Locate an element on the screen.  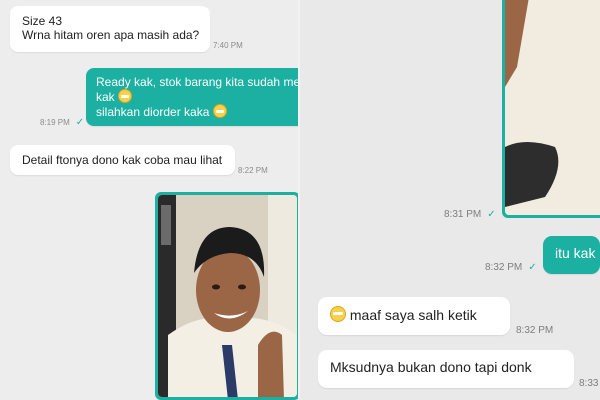
message-line: silahkan diorder kaka is located at coordinates (193, 111).